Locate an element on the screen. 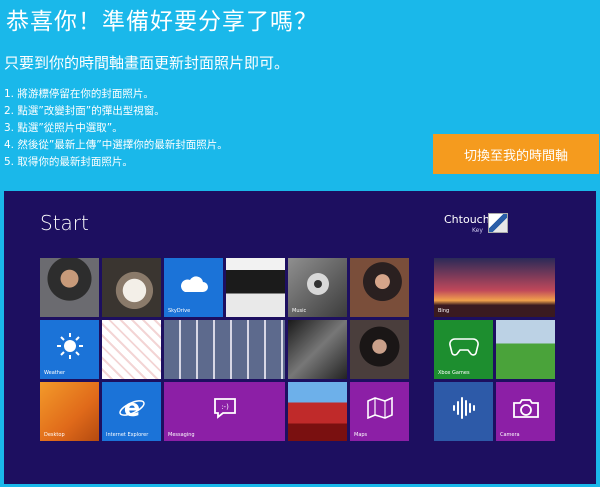 Image resolution: width=600 pixels, height=487 pixels. desktop-tile: Desktop is located at coordinates (69, 411).